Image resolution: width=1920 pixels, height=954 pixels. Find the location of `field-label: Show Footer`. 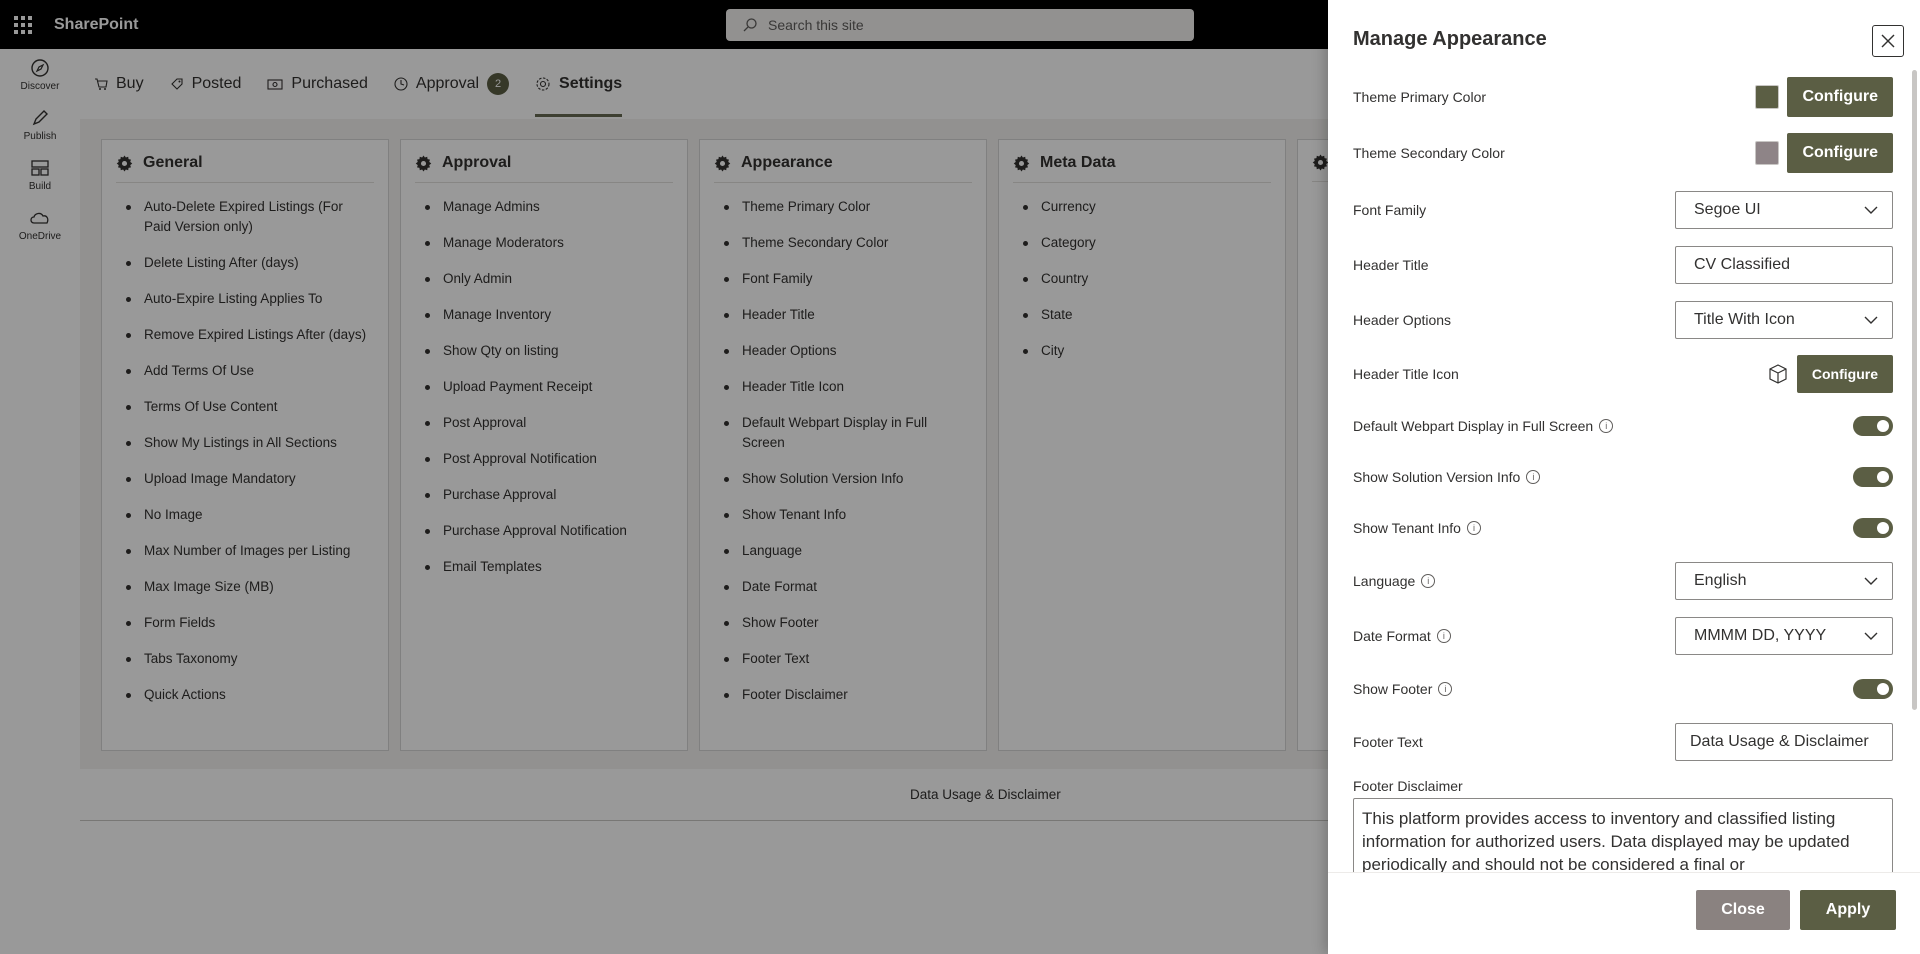

field-label: Show Footer is located at coordinates (1393, 689).